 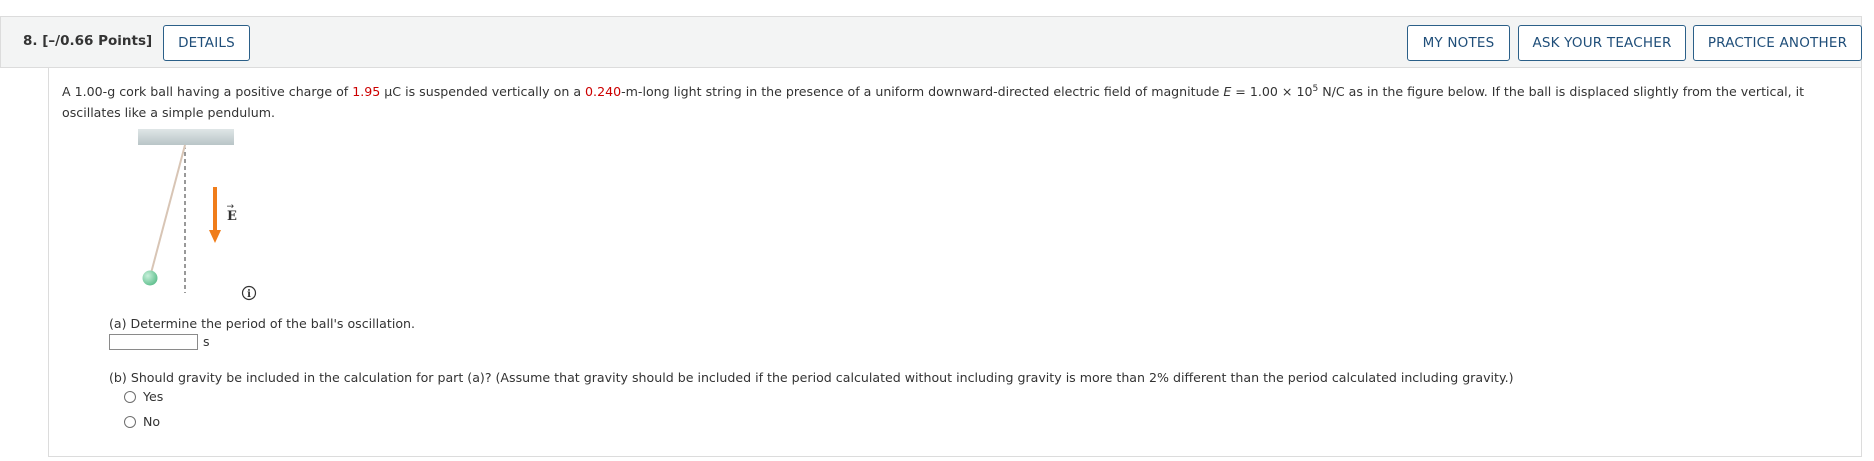 What do you see at coordinates (130, 396) in the screenshot?
I see `radio-yes` at bounding box center [130, 396].